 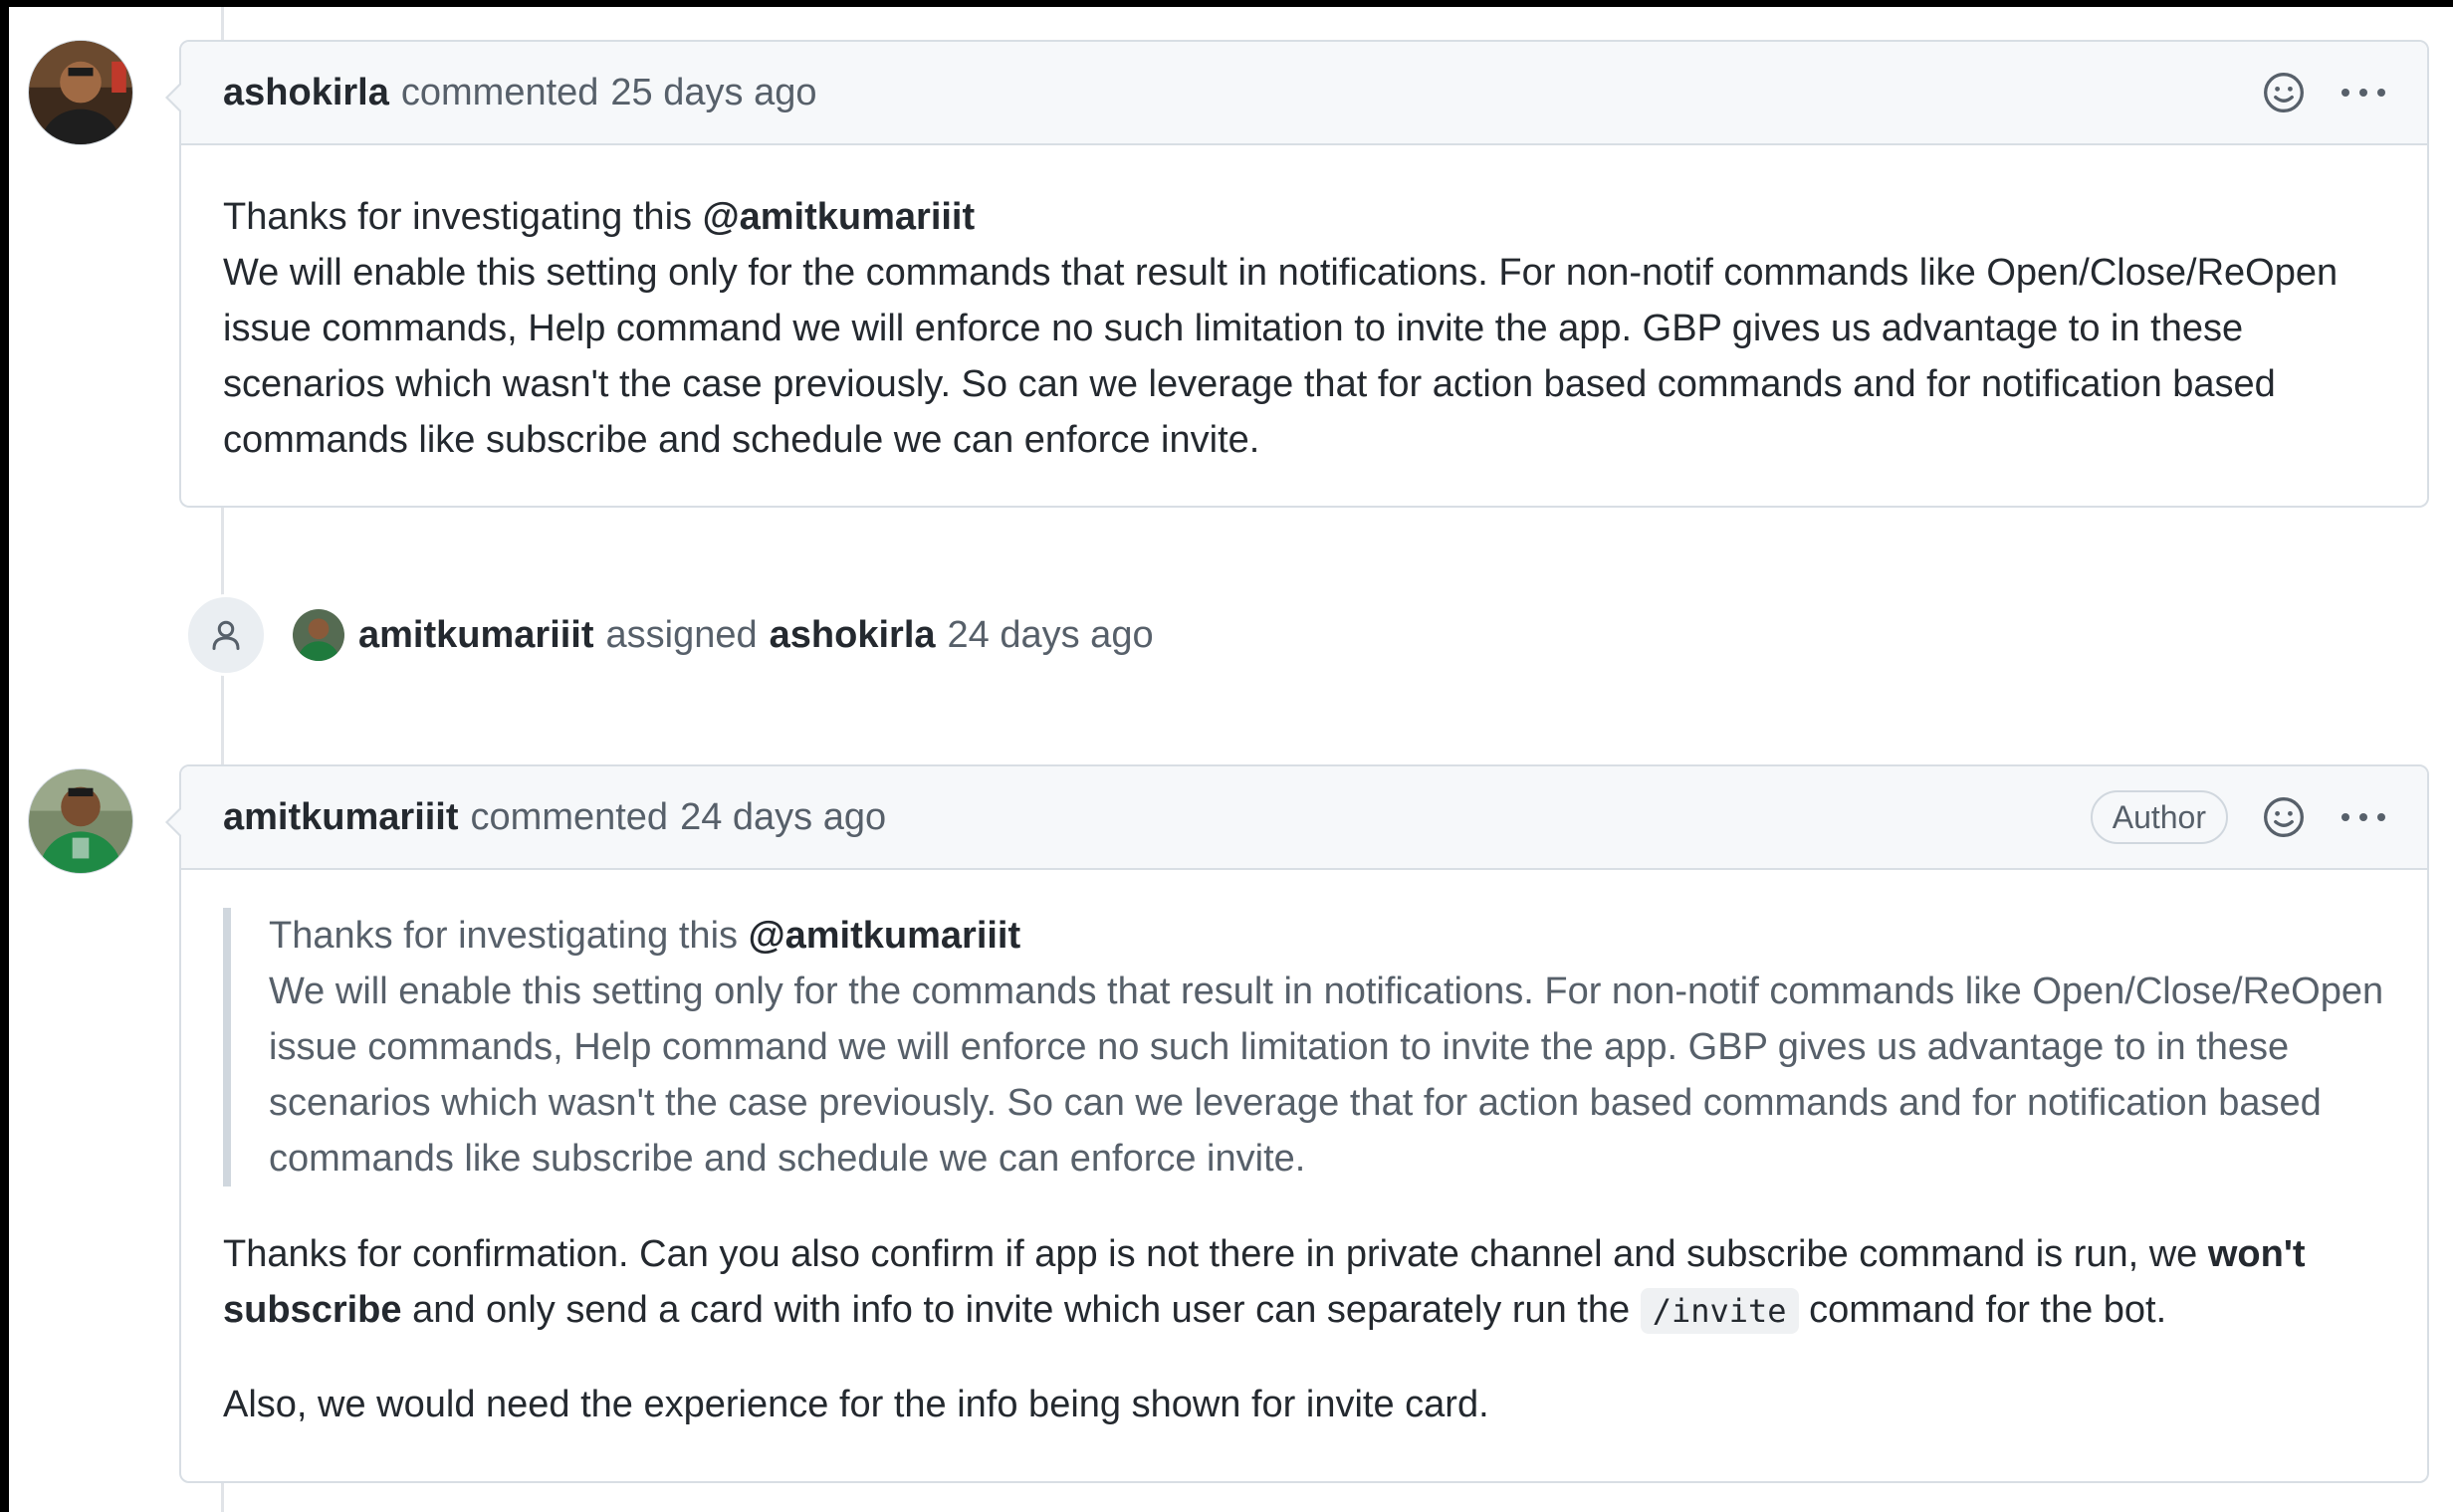 I want to click on avatar-ashokirla, so click(x=80, y=92).